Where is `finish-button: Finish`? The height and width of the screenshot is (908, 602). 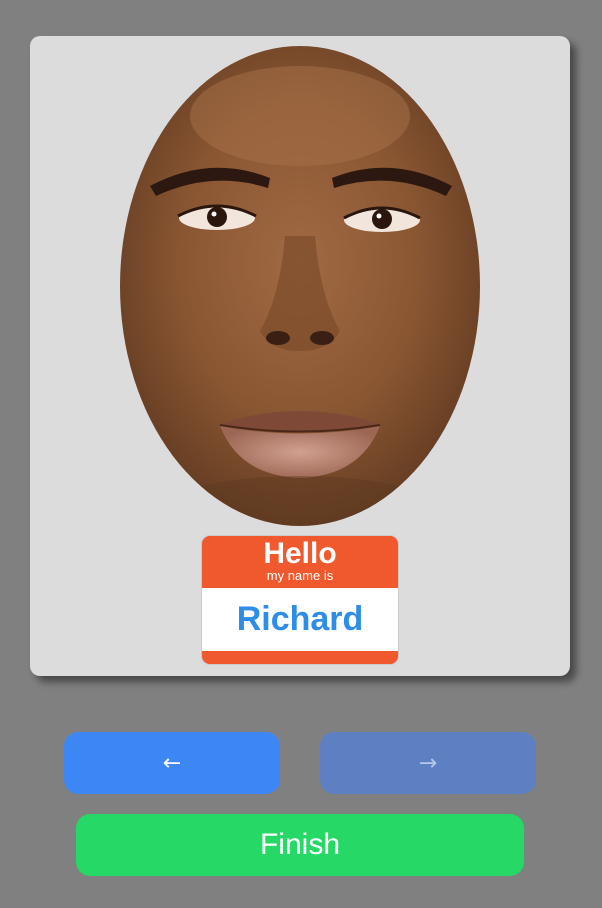
finish-button: Finish is located at coordinates (300, 845).